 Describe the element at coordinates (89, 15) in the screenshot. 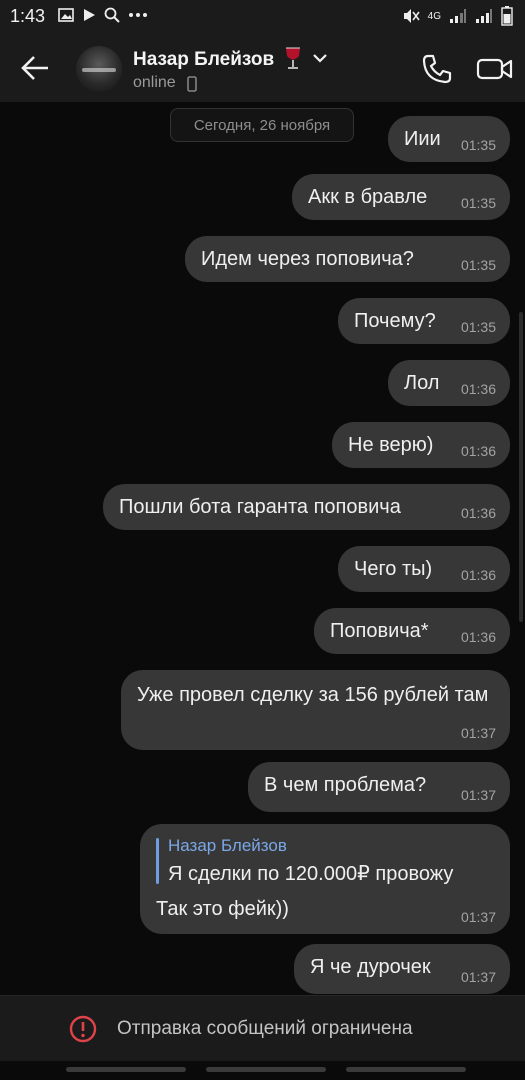

I see `play-icon` at that location.